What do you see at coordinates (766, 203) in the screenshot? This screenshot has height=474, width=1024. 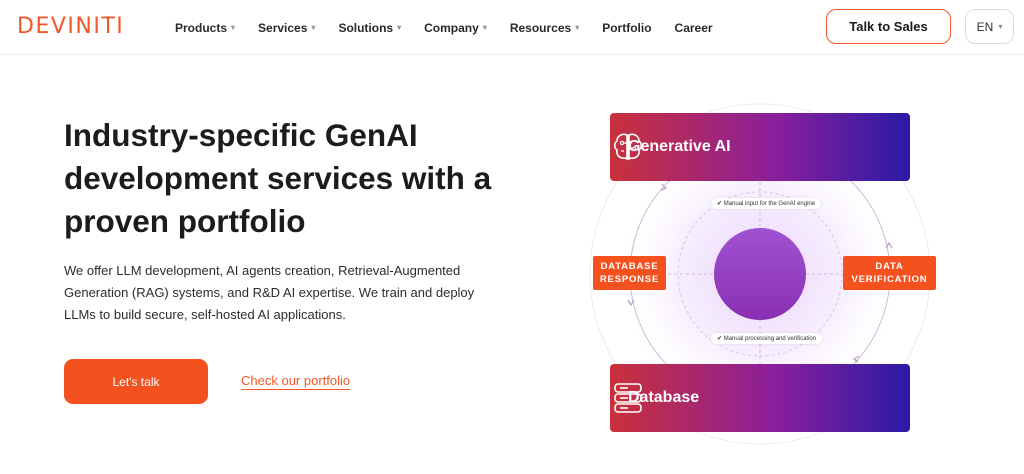 I see `manual-input-chip: ✔ Manual input for the GenAI engine` at bounding box center [766, 203].